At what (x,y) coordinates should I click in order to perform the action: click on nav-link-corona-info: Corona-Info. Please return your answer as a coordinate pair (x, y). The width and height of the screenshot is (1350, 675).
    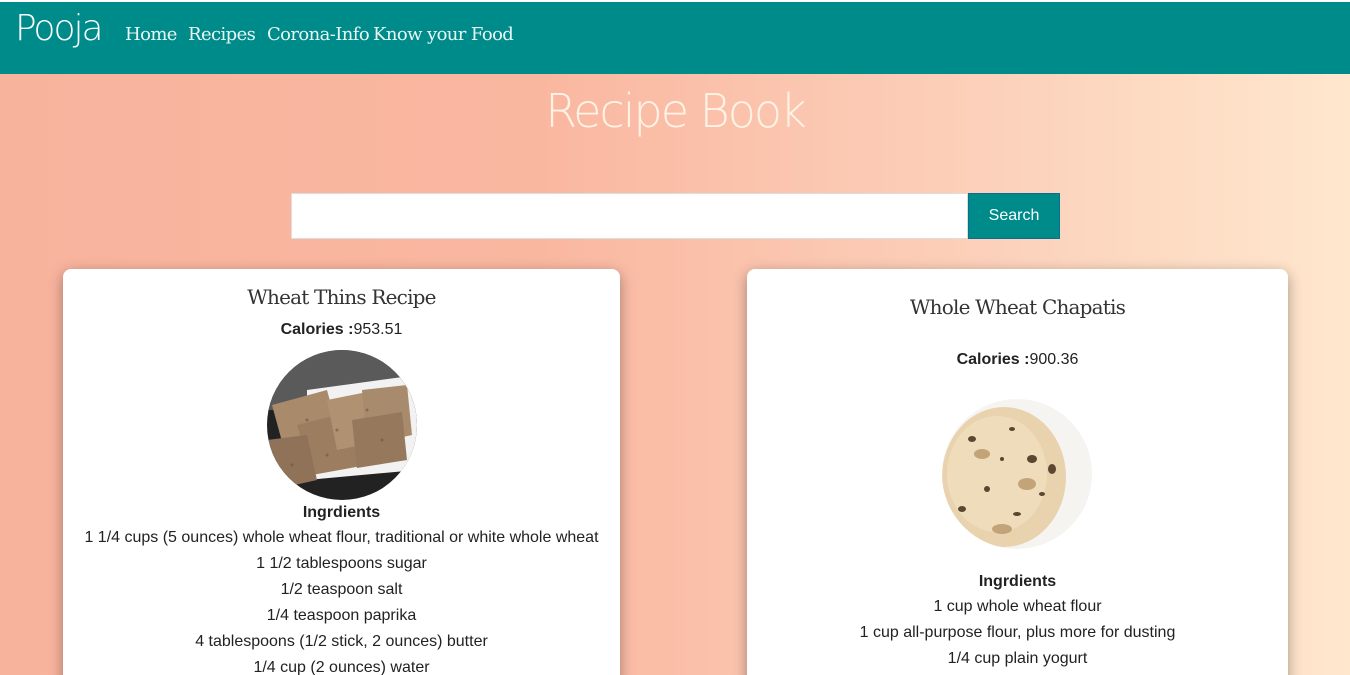
    Looking at the image, I should click on (318, 34).